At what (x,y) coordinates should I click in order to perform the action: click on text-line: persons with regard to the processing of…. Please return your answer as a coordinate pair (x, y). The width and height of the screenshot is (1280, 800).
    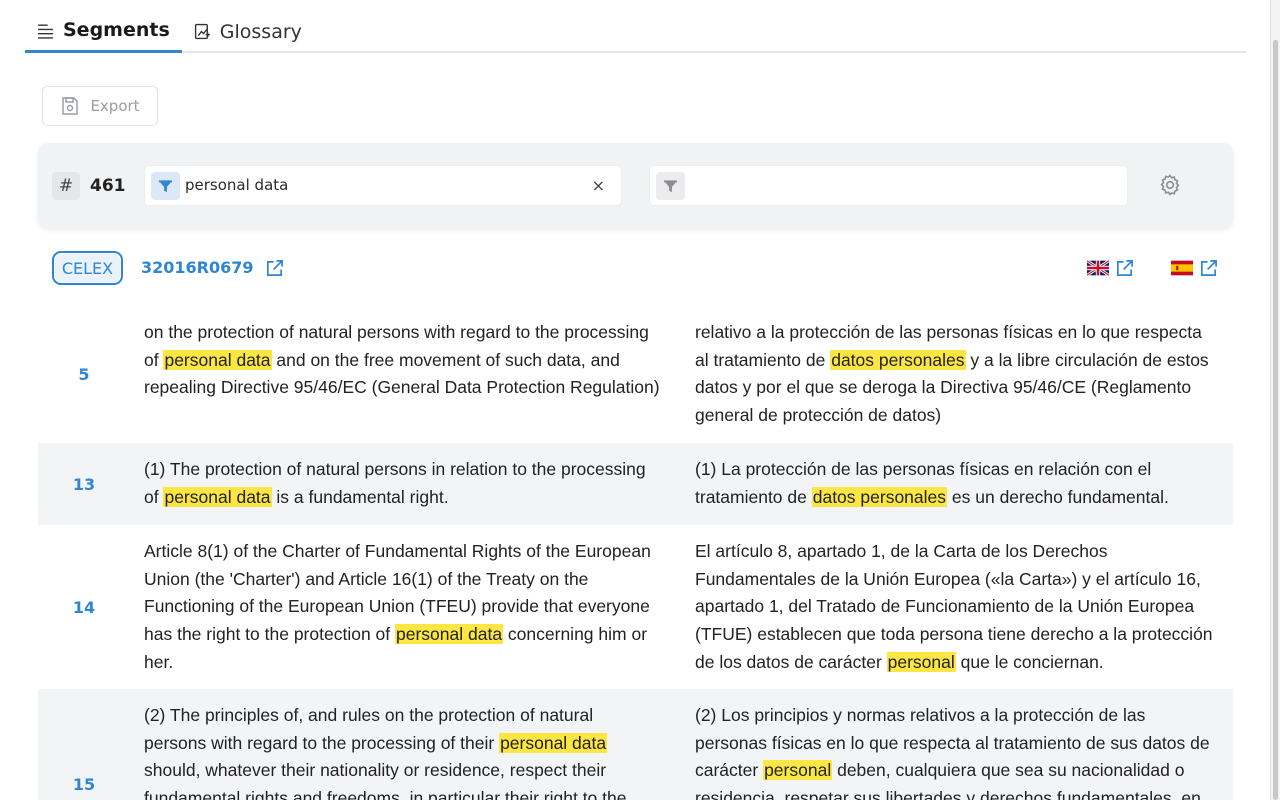
    Looking at the image, I should click on (376, 742).